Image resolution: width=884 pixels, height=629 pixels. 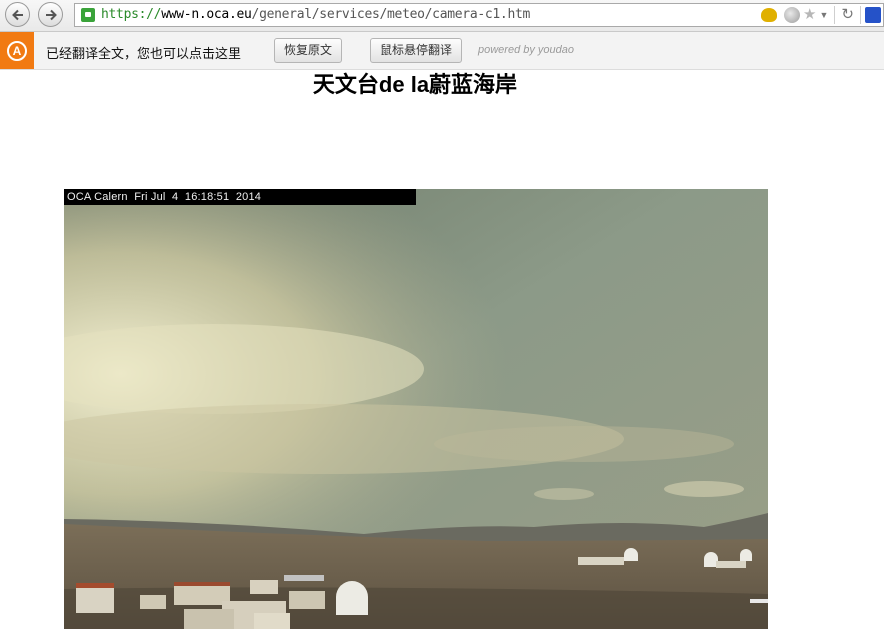 I want to click on forward-arrow-icon, so click(x=51, y=14).